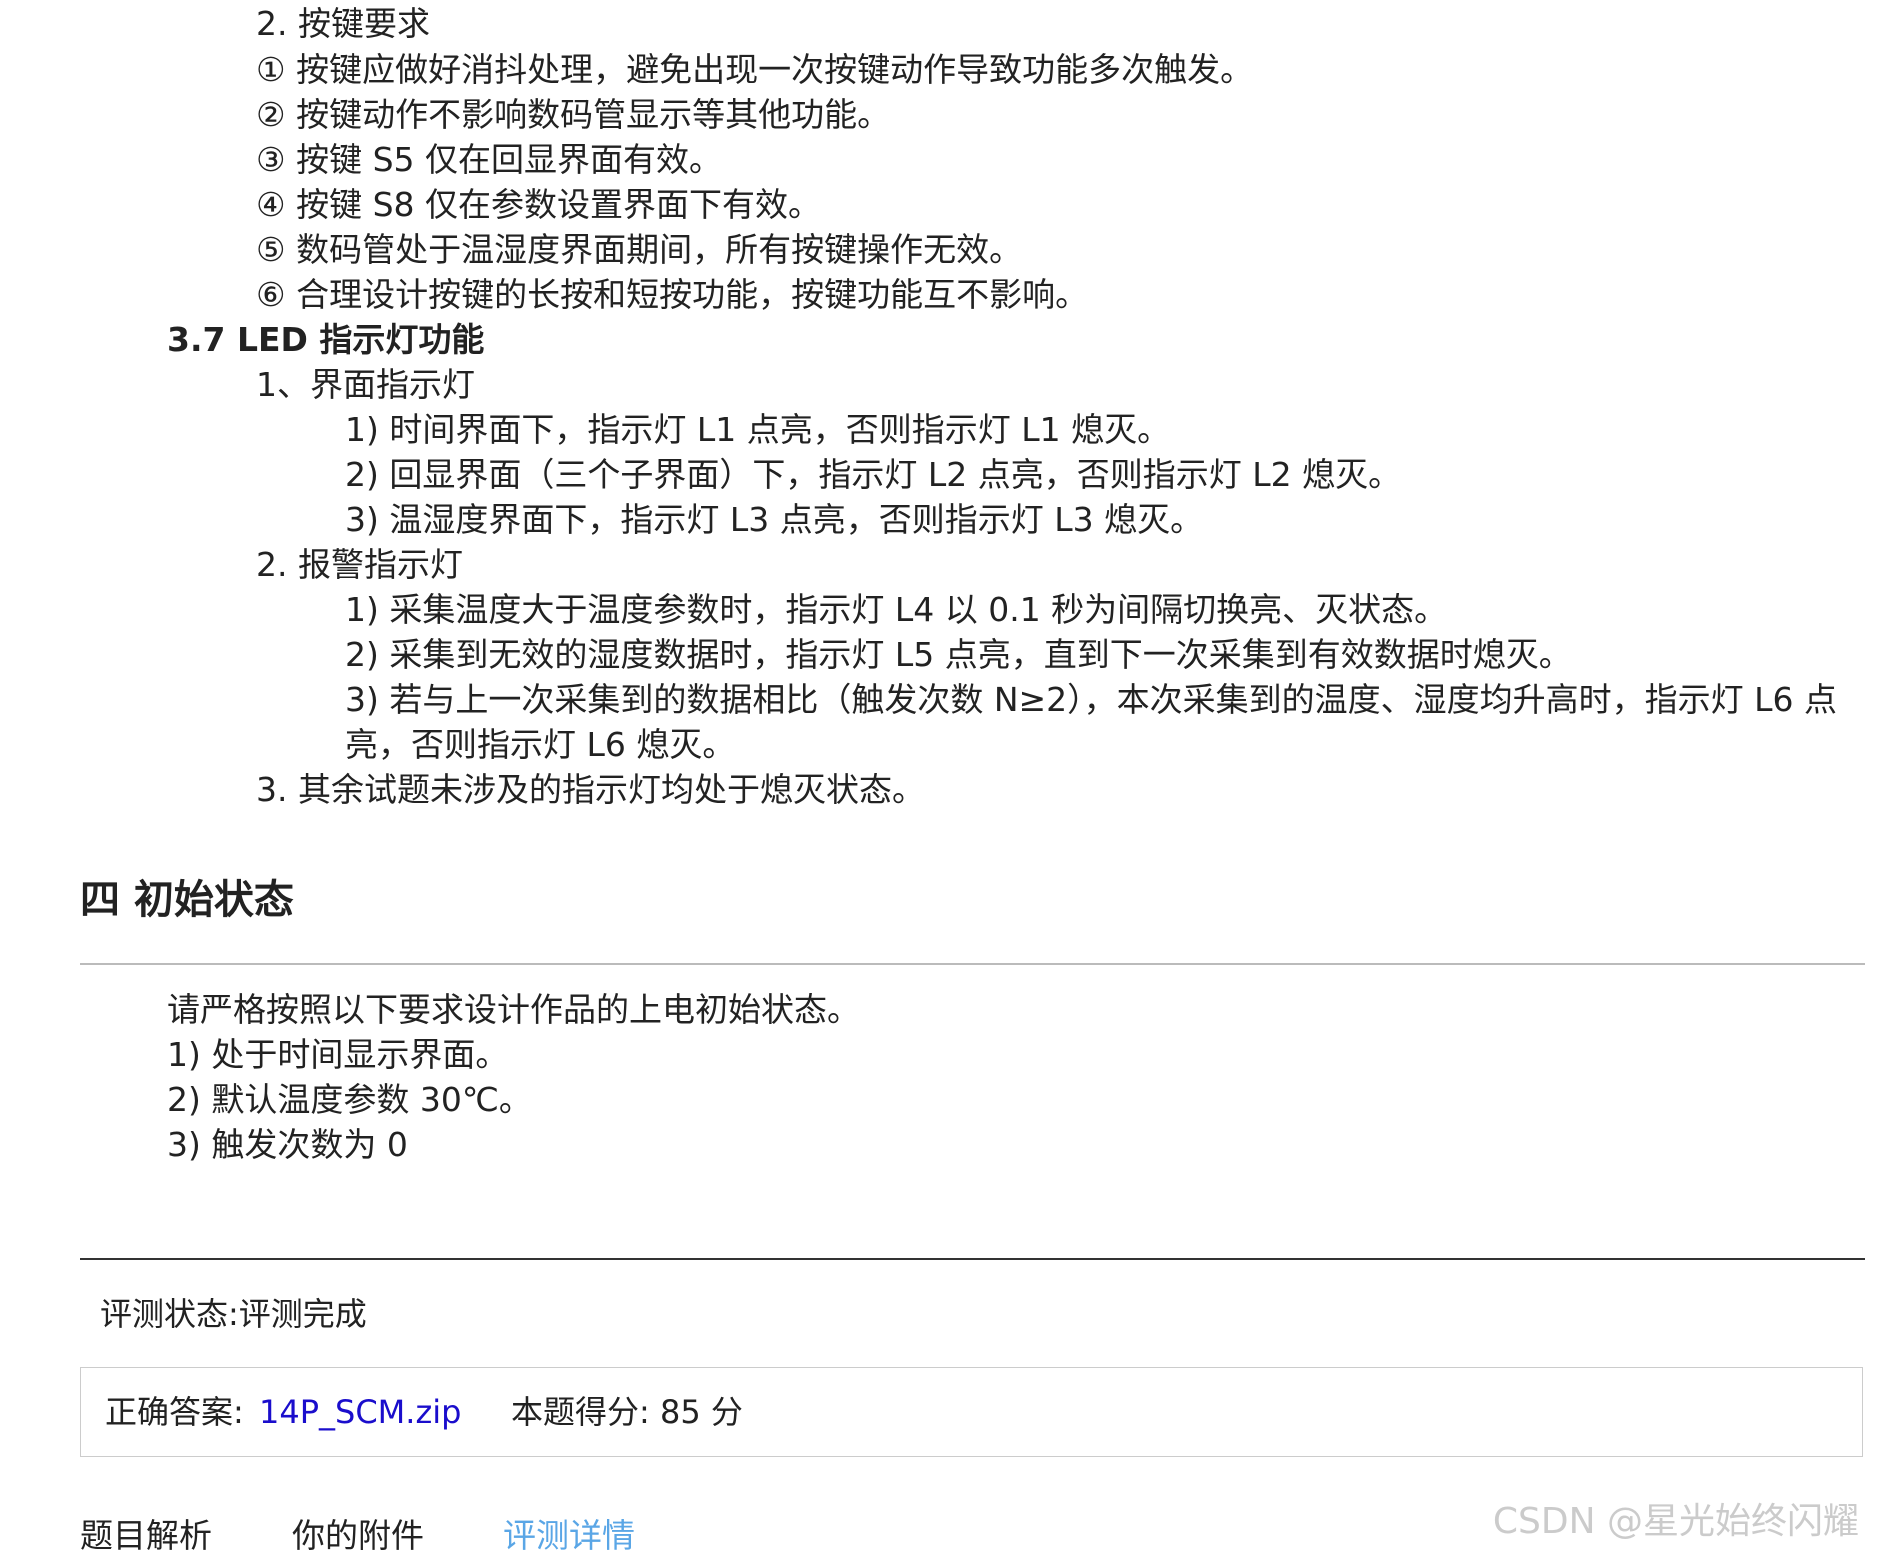 The width and height of the screenshot is (1887, 1551). I want to click on interface-indicator-item: 1) 时间界面下，指示灯 L1 点亮，否则指示灯 L1 熄灭。, so click(758, 429).